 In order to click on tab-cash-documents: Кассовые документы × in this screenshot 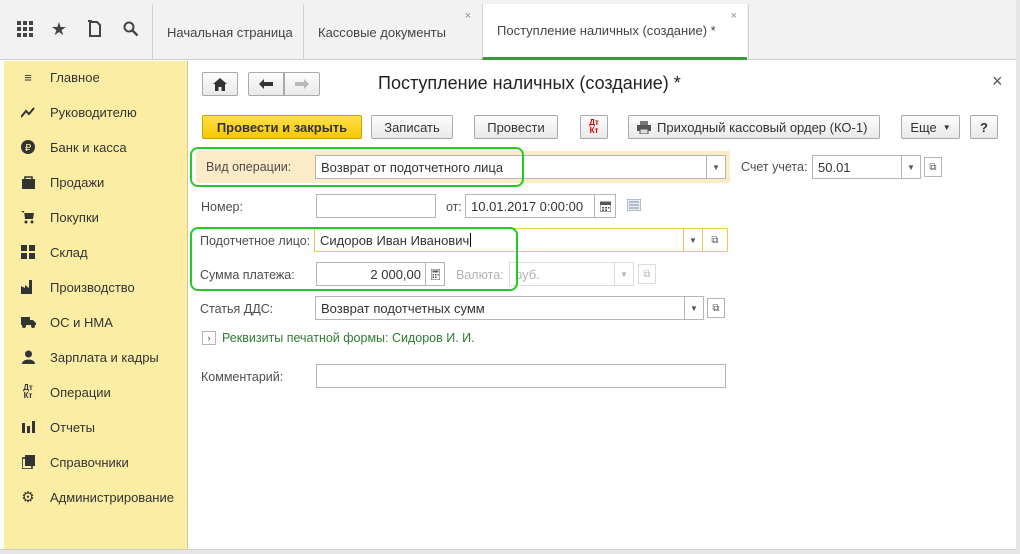, I will do `click(392, 32)`.